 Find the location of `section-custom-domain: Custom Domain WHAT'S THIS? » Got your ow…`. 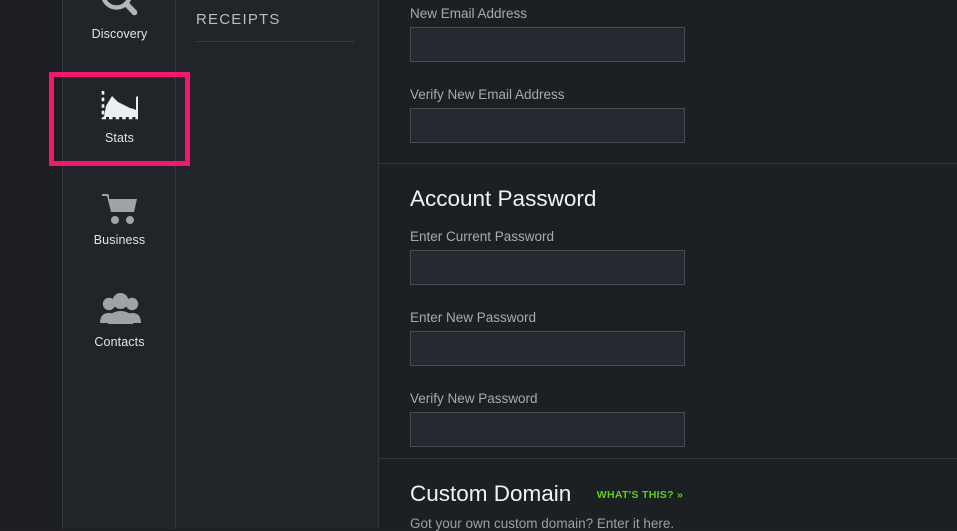

section-custom-domain: Custom Domain WHAT'S THIS? » Got your ow… is located at coordinates (668, 494).